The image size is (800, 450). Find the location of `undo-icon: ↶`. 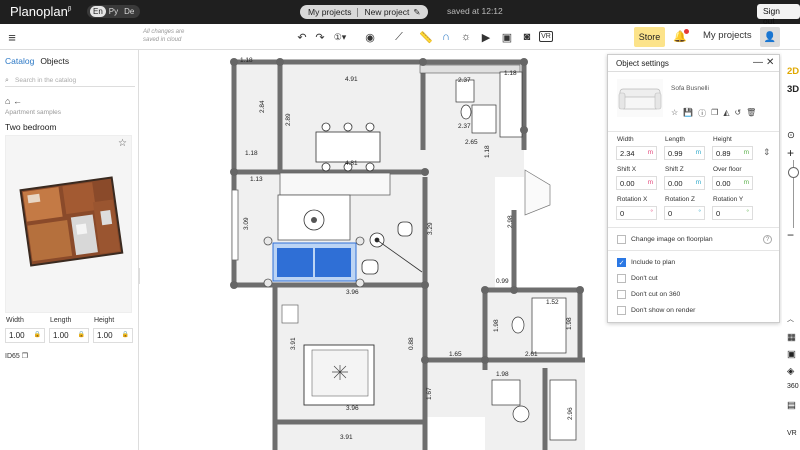

undo-icon: ↶ is located at coordinates (302, 37).